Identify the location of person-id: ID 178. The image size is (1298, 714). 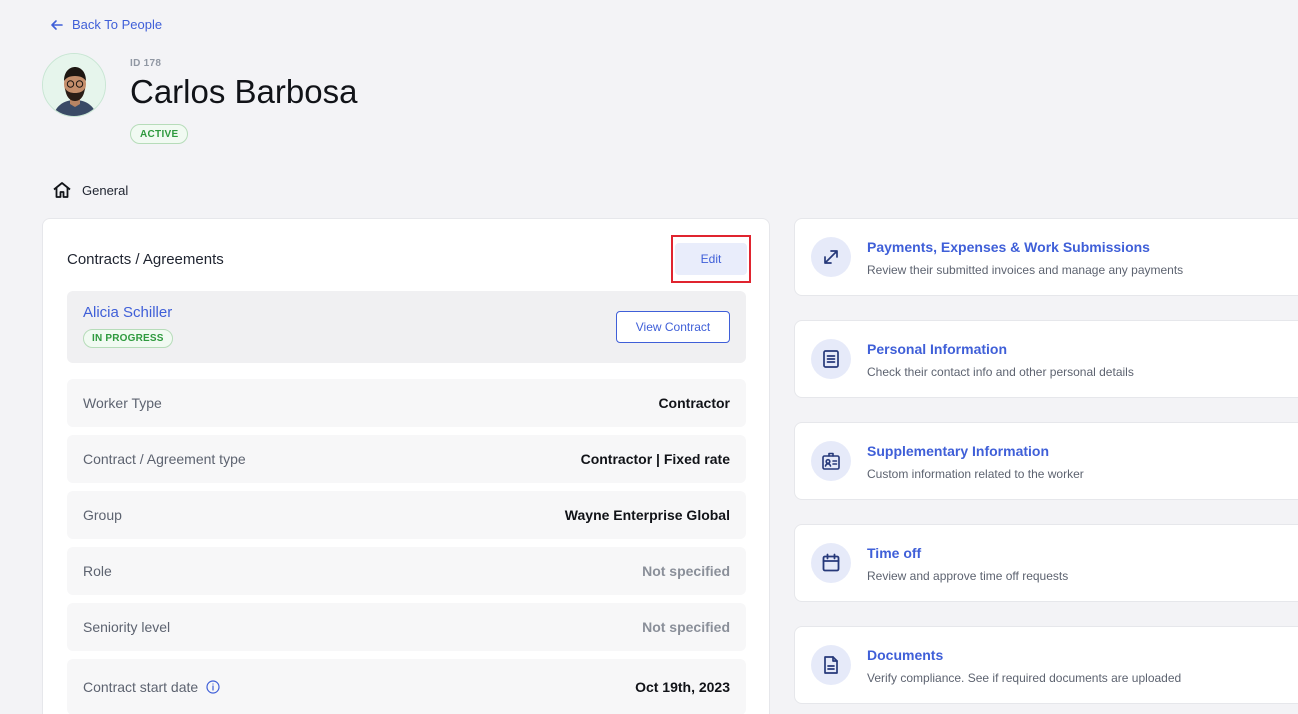
(146, 63).